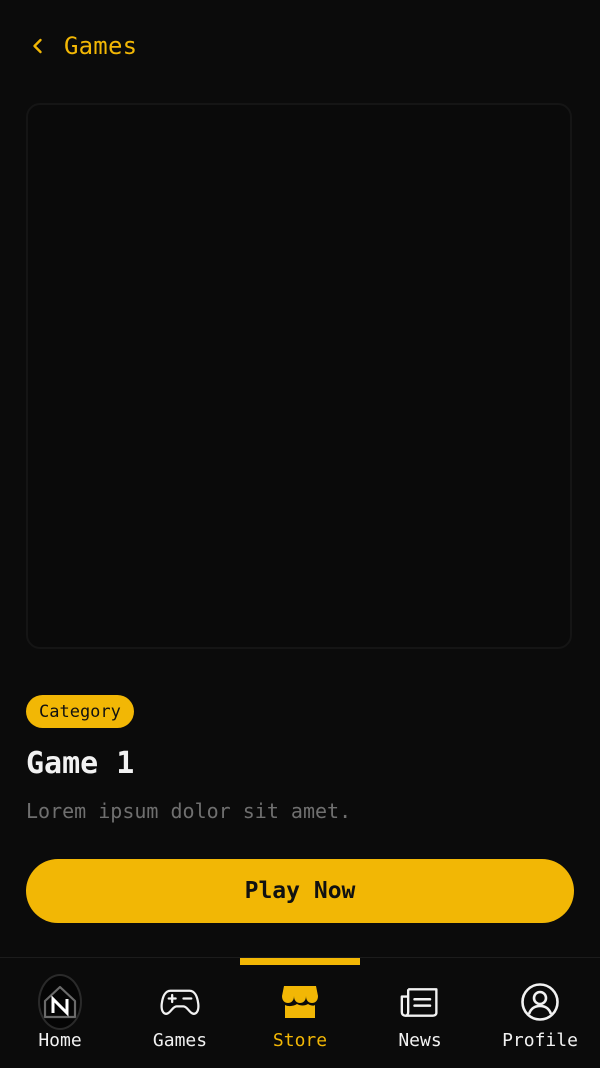 Image resolution: width=600 pixels, height=1068 pixels. What do you see at coordinates (60, 1002) in the screenshot?
I see `home-n-icon` at bounding box center [60, 1002].